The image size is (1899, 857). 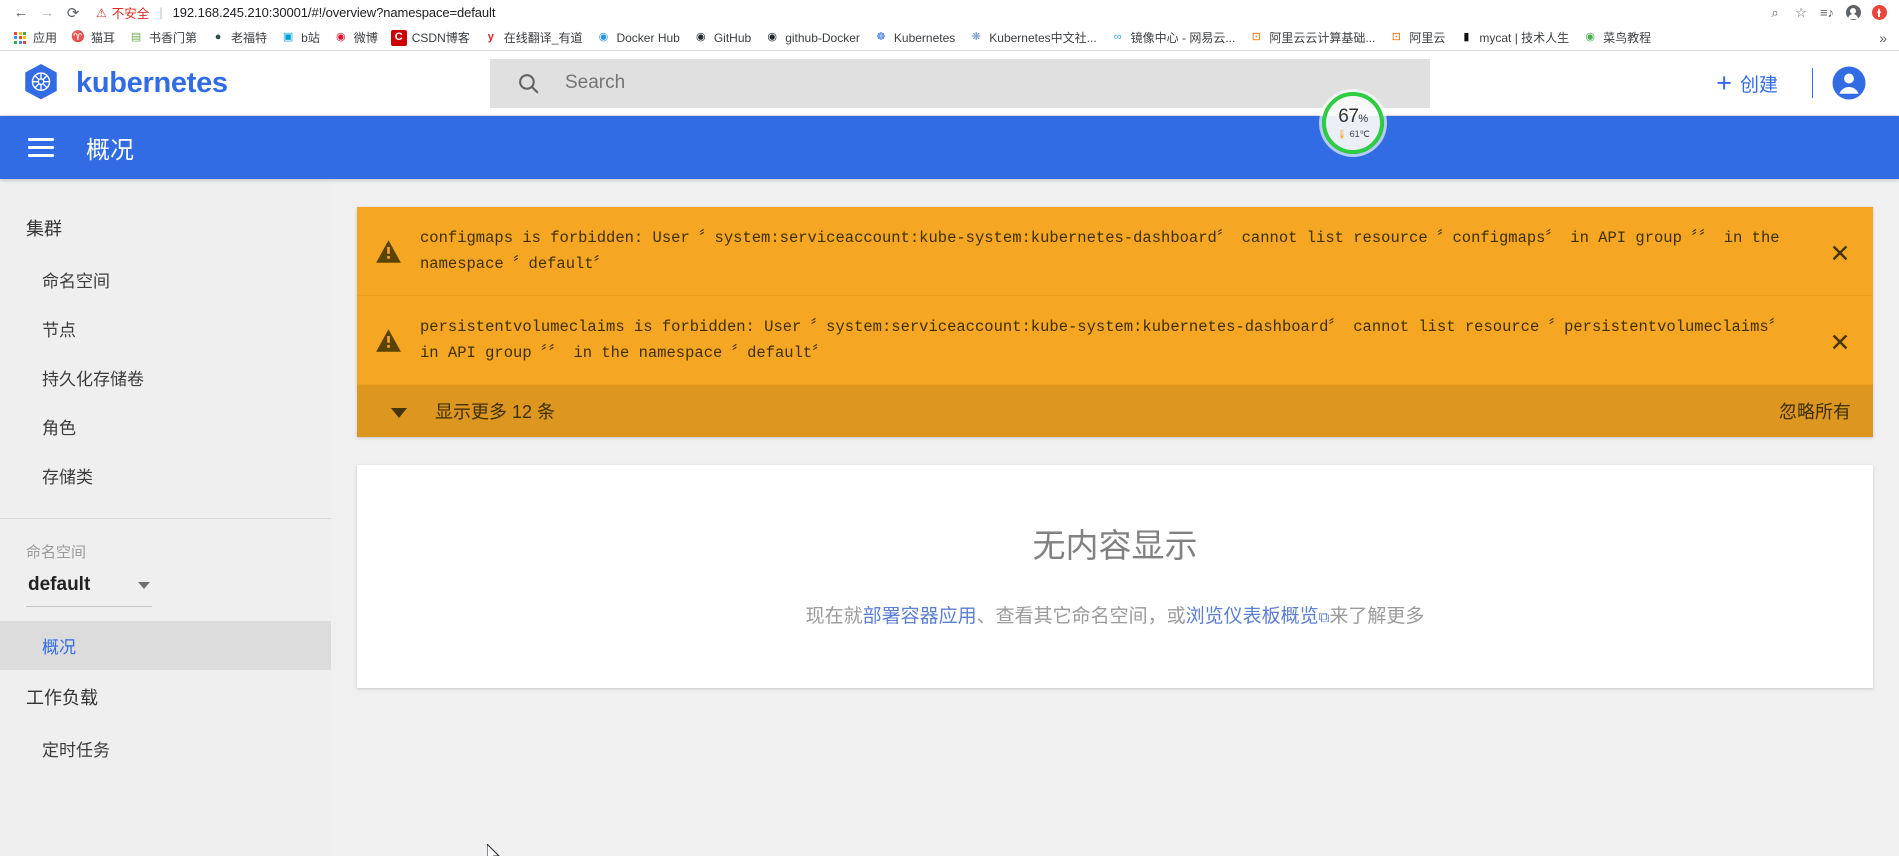 I want to click on bookmark-label: 在线翻译_有道, so click(x=543, y=38).